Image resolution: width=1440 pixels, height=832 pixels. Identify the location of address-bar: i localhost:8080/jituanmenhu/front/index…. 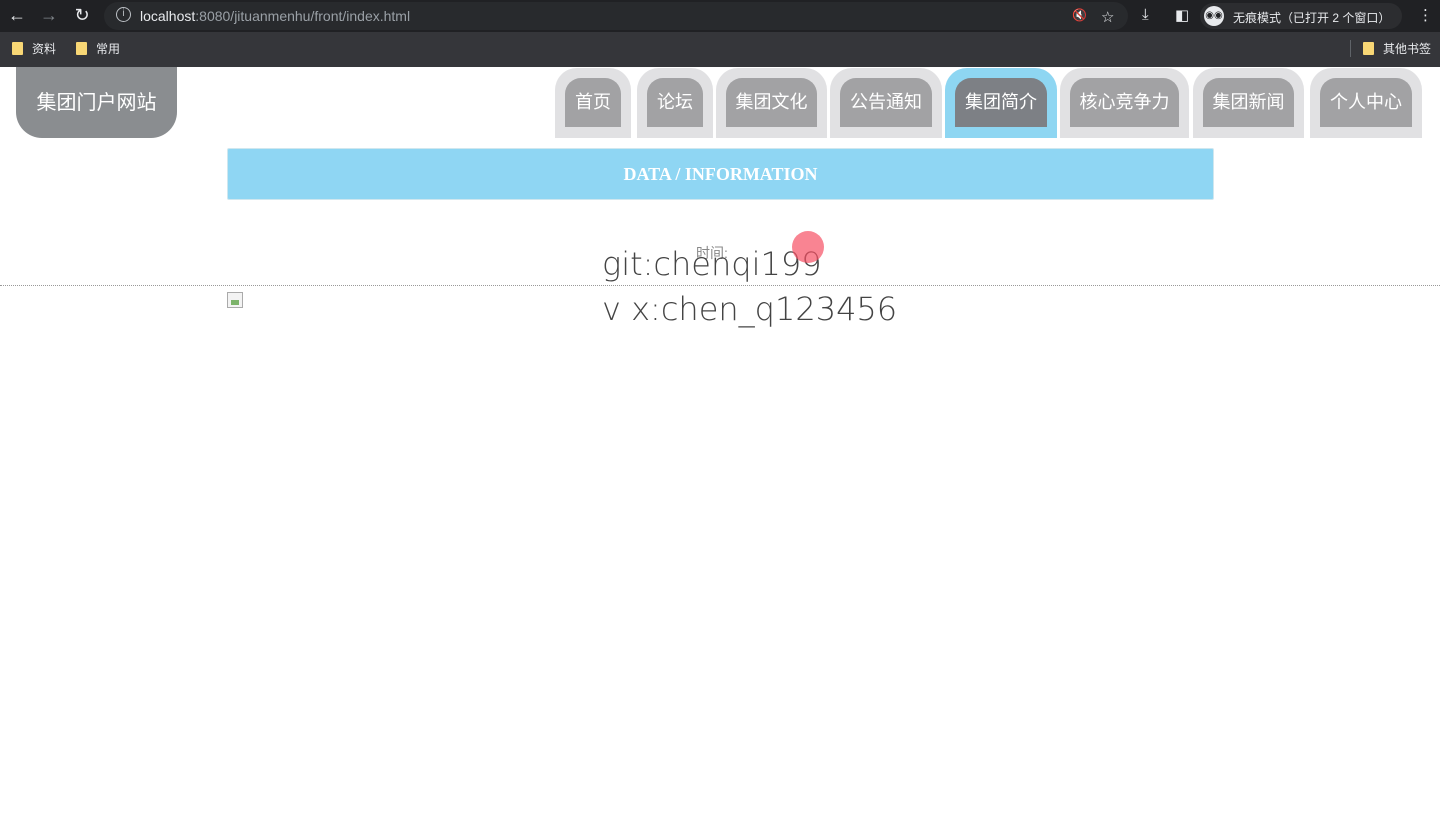
(616, 16).